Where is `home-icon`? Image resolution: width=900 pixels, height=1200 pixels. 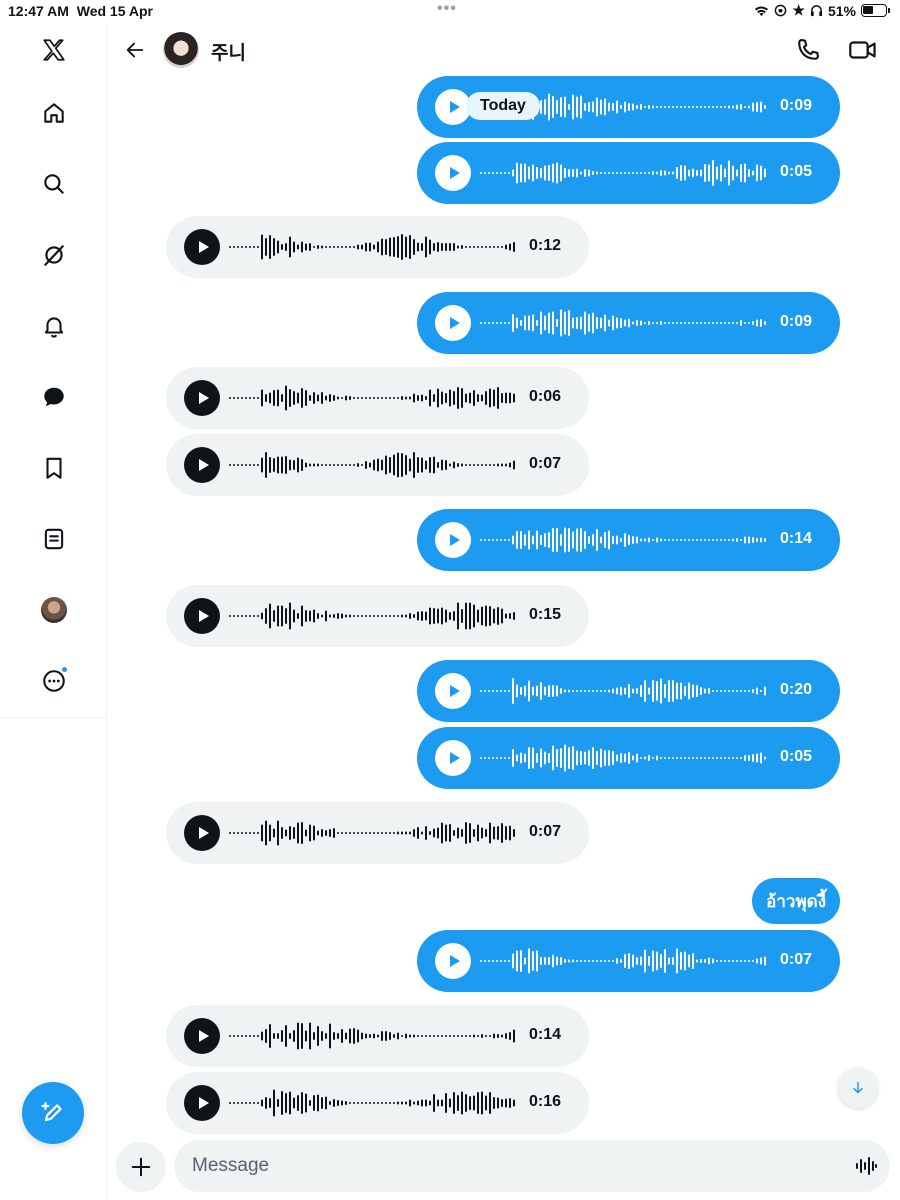 home-icon is located at coordinates (54, 113).